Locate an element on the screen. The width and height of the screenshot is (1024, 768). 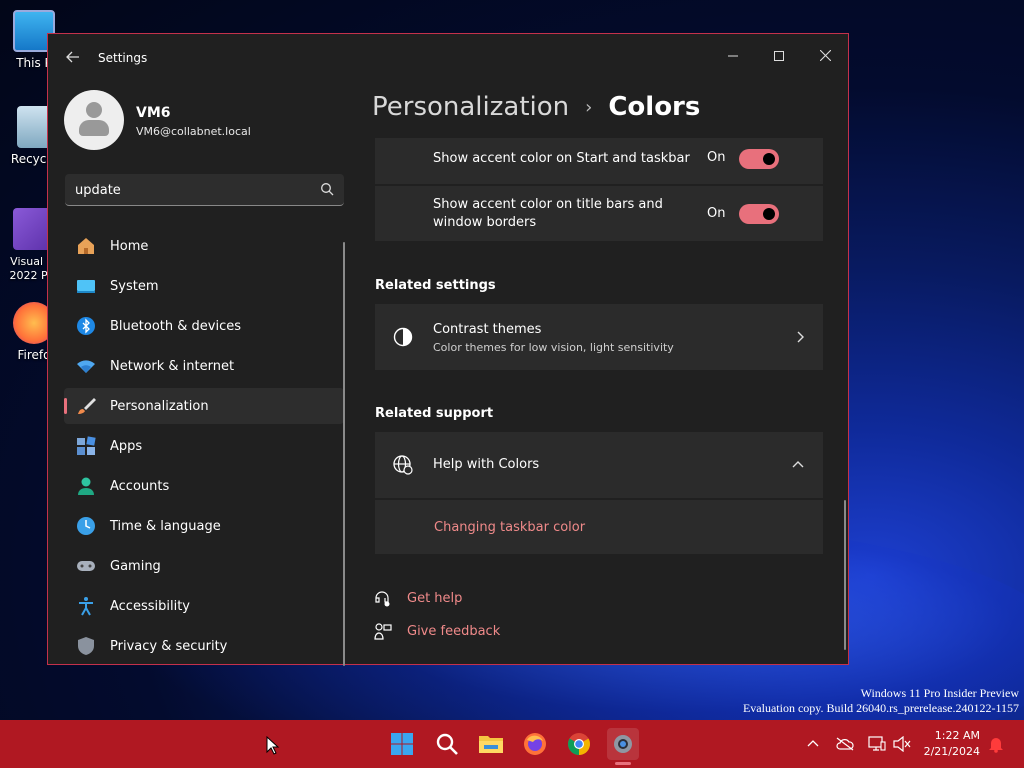
taskbar-firefox is located at coordinates (535, 744).